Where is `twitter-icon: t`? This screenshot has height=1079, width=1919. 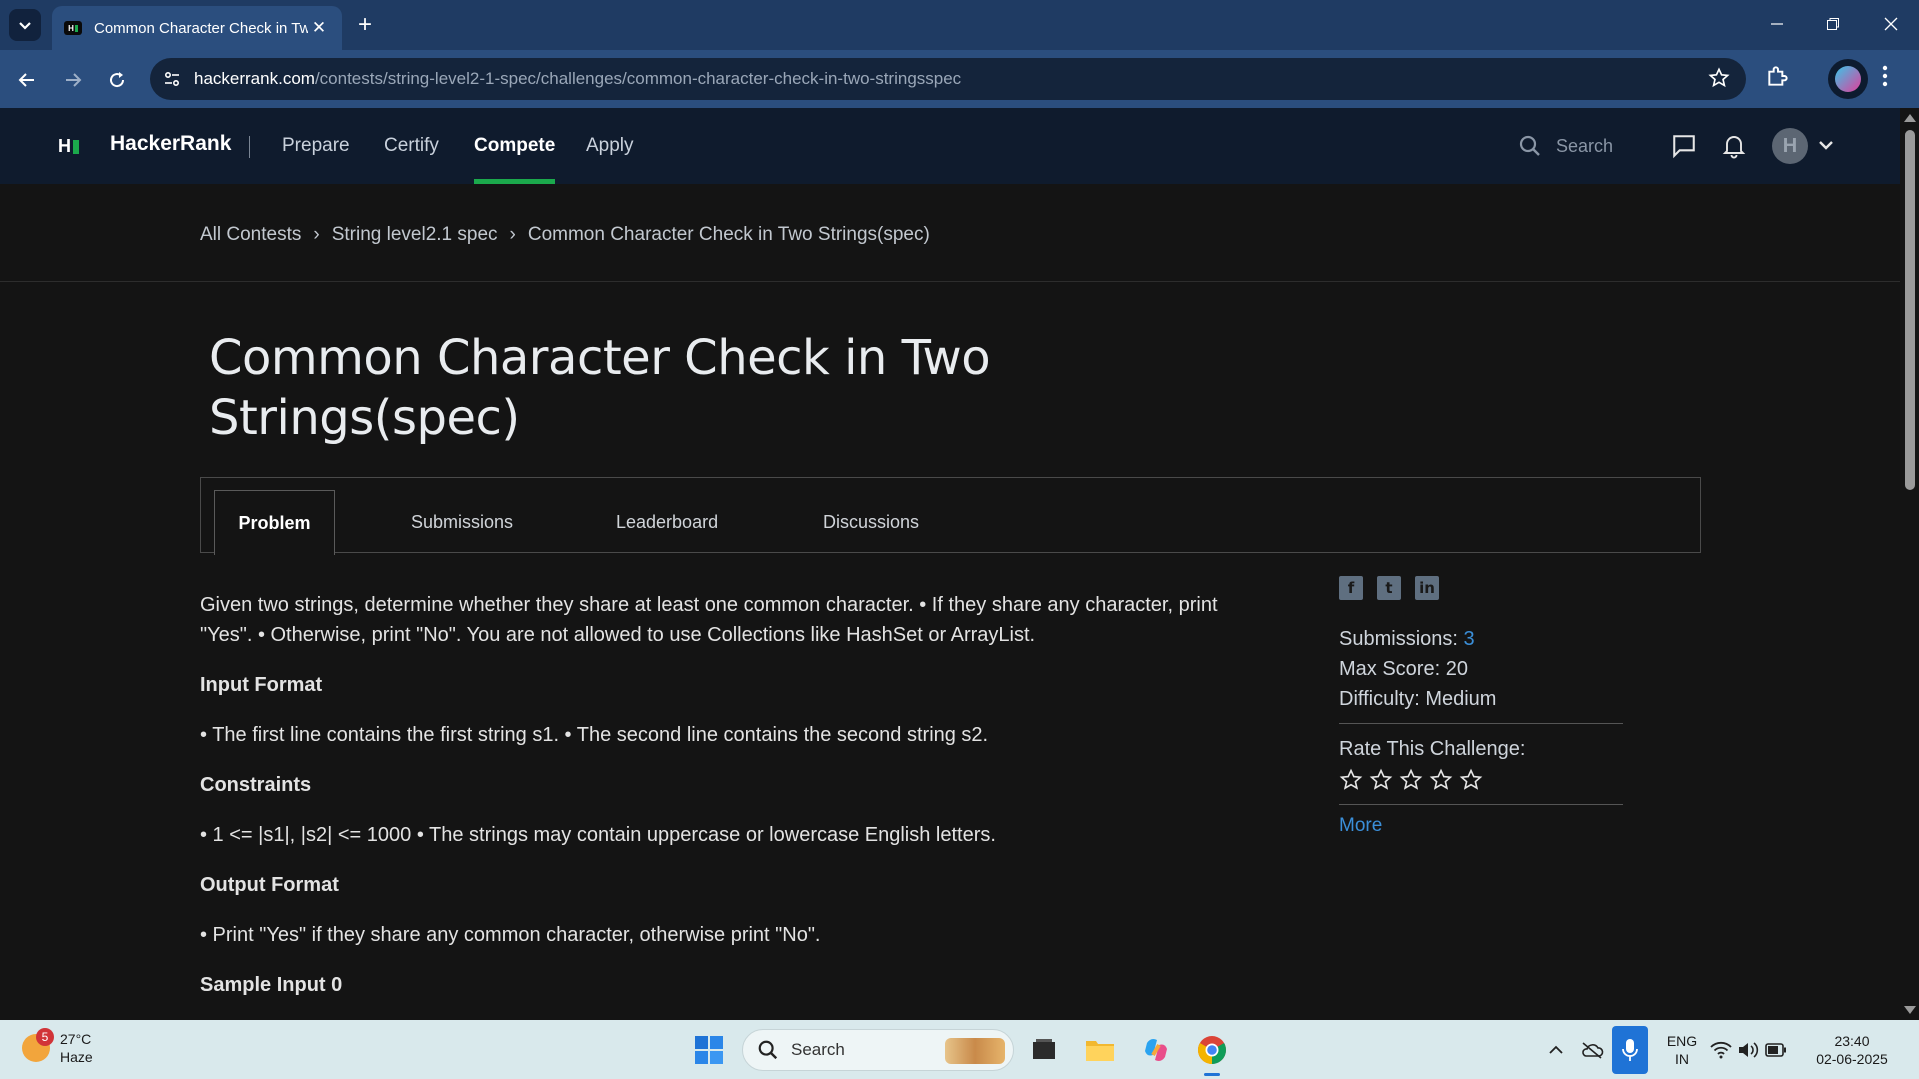 twitter-icon: t is located at coordinates (1389, 588).